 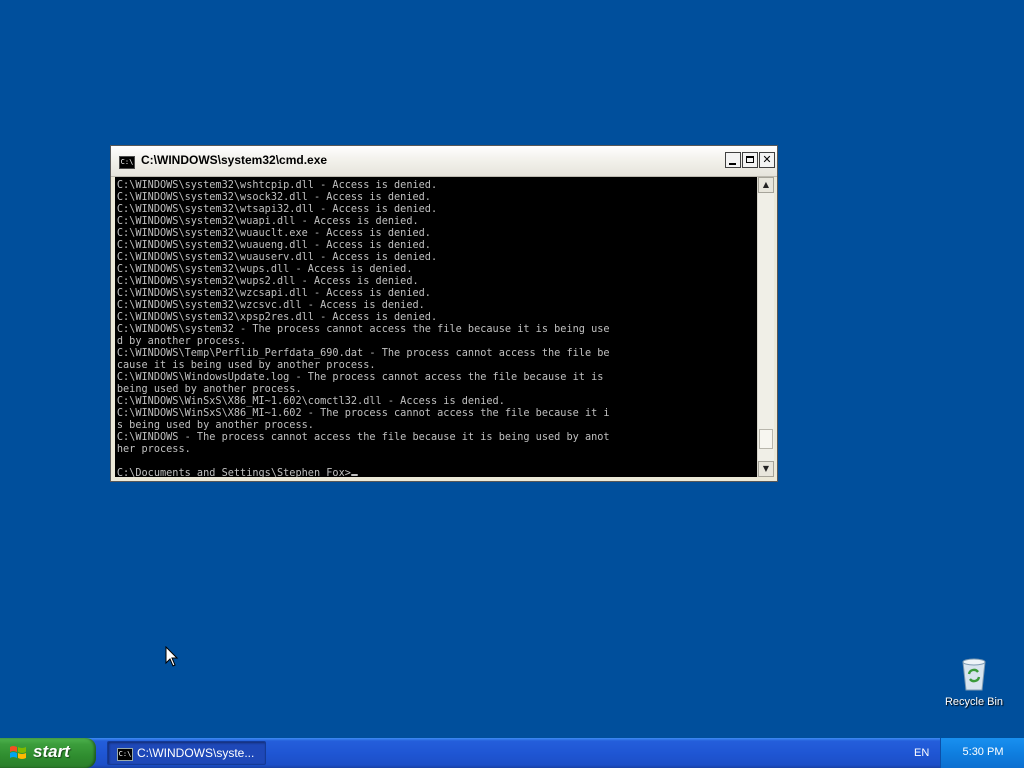 I want to click on vertical-scrollbar: ▲ ▼, so click(x=765, y=327).